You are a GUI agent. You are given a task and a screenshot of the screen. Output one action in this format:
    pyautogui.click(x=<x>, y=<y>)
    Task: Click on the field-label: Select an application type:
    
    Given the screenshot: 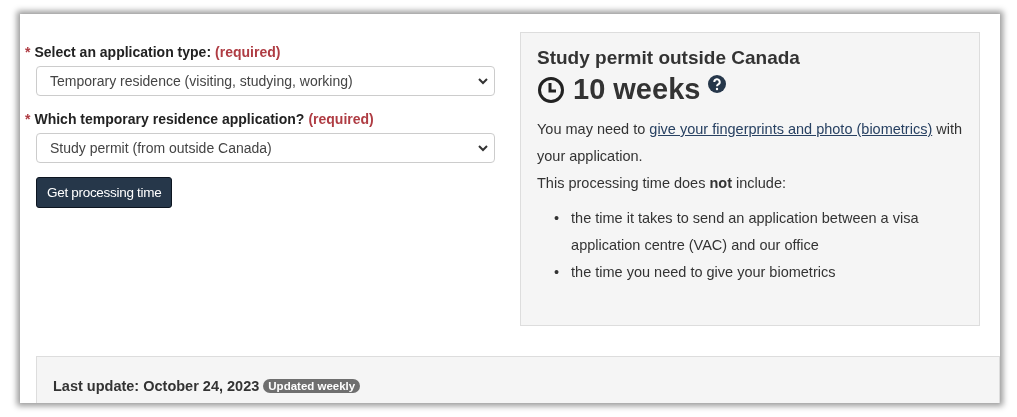 What is the action you would take?
    pyautogui.click(x=123, y=52)
    